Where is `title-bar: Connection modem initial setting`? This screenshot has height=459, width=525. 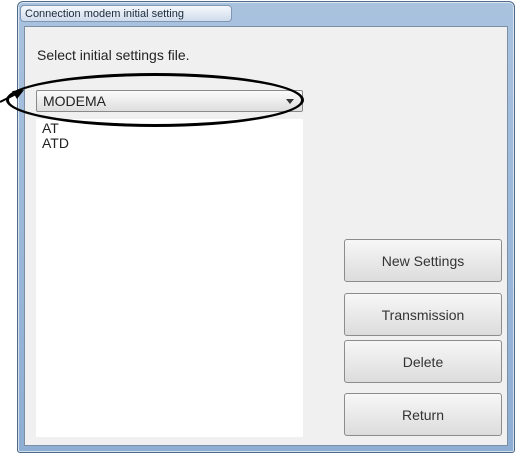
title-bar: Connection modem initial setting is located at coordinates (266, 14).